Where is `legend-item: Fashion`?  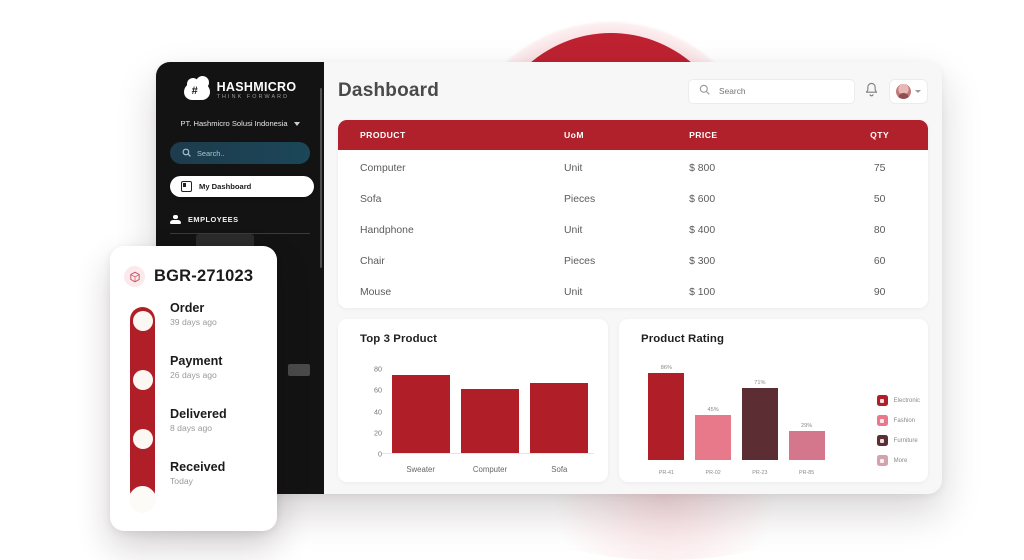
legend-item: Fashion is located at coordinates (898, 420).